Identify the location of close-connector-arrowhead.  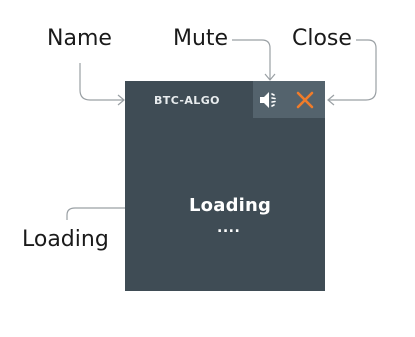
(331, 100).